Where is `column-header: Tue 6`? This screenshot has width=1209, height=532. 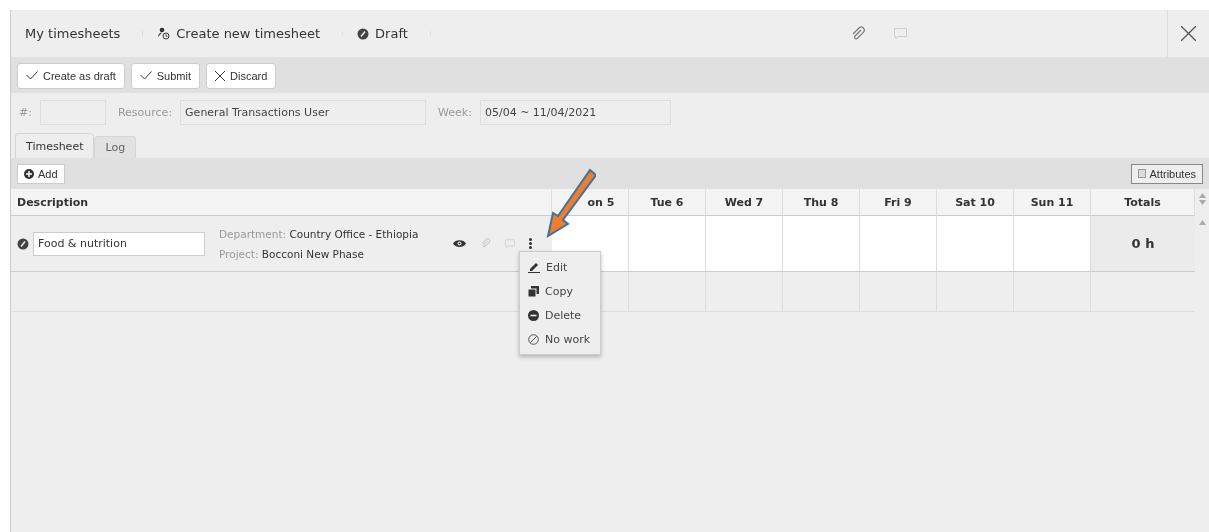
column-header: Tue 6 is located at coordinates (667, 202).